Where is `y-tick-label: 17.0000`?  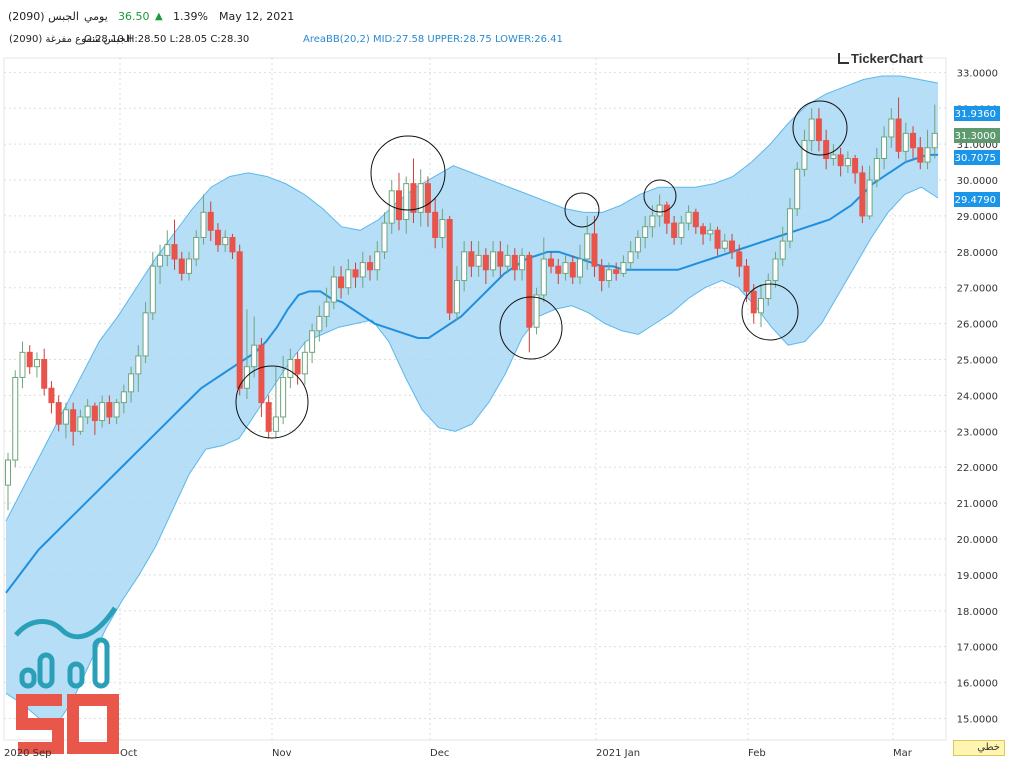 y-tick-label: 17.0000 is located at coordinates (977, 648).